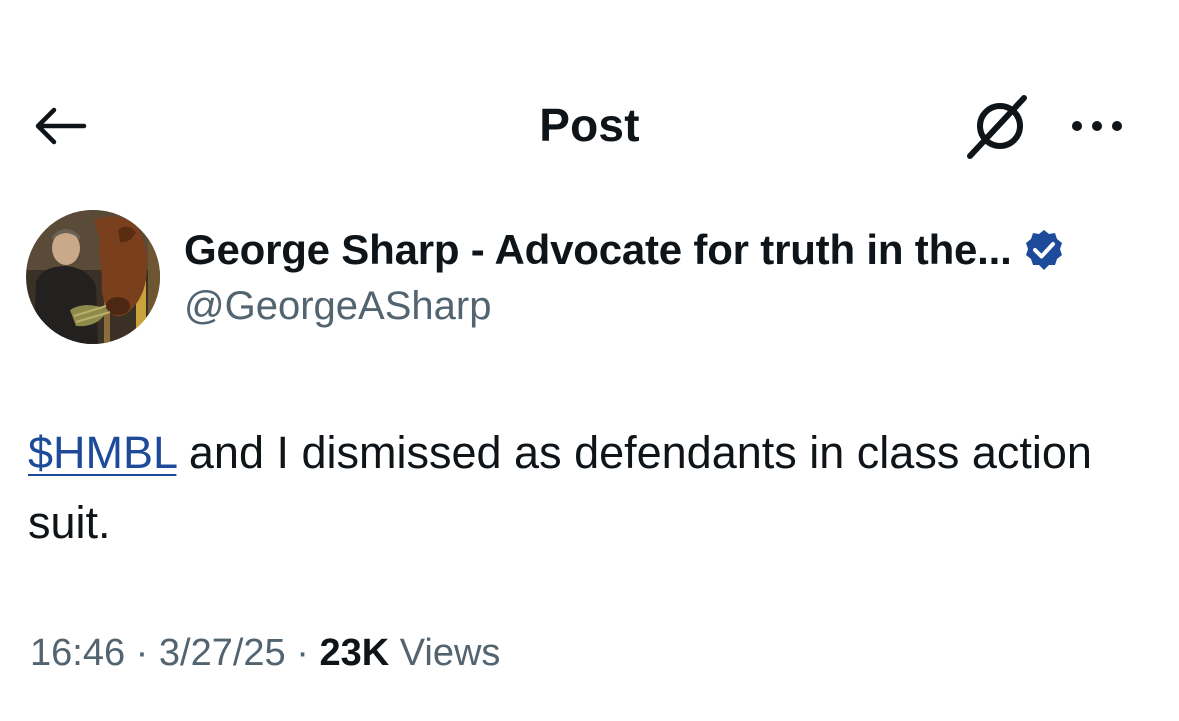 This screenshot has height=721, width=1179. I want to click on more-options-button, so click(1097, 126).